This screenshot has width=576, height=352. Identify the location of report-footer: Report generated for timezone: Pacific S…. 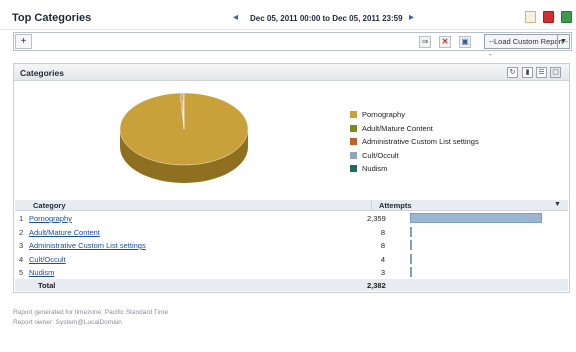
(90, 318).